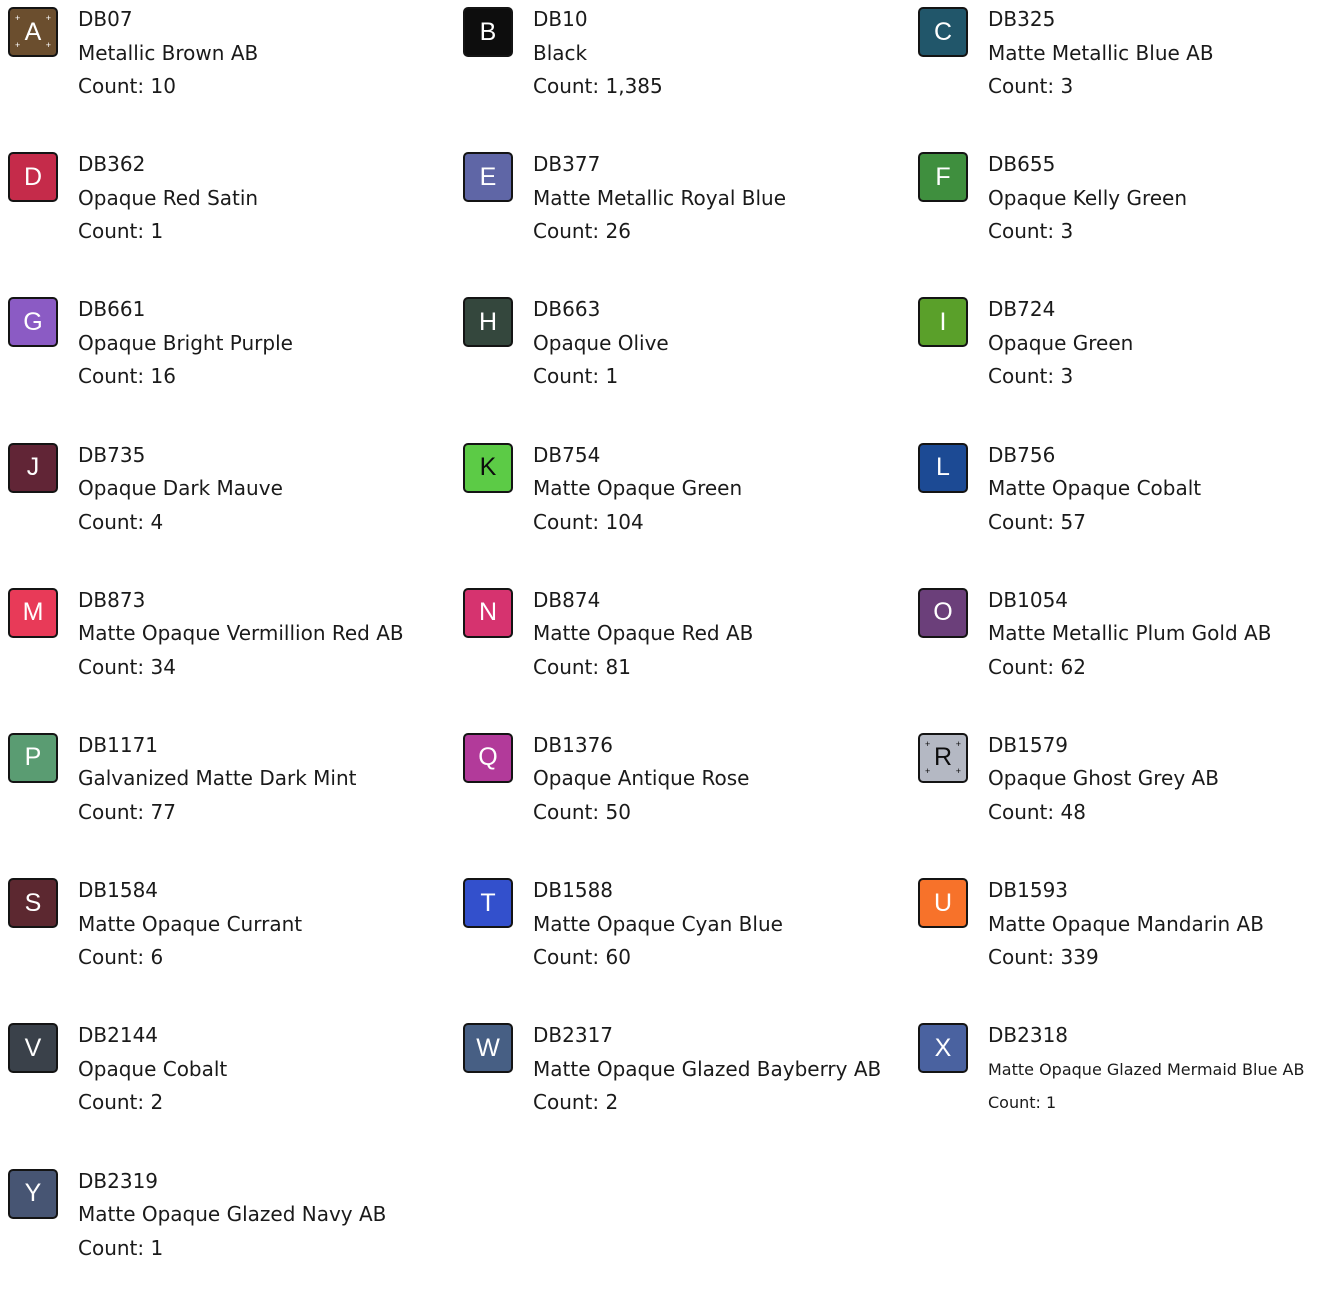 The image size is (1342, 1307). I want to click on bead-name: Matte Opaque Cyan Blue, so click(658, 923).